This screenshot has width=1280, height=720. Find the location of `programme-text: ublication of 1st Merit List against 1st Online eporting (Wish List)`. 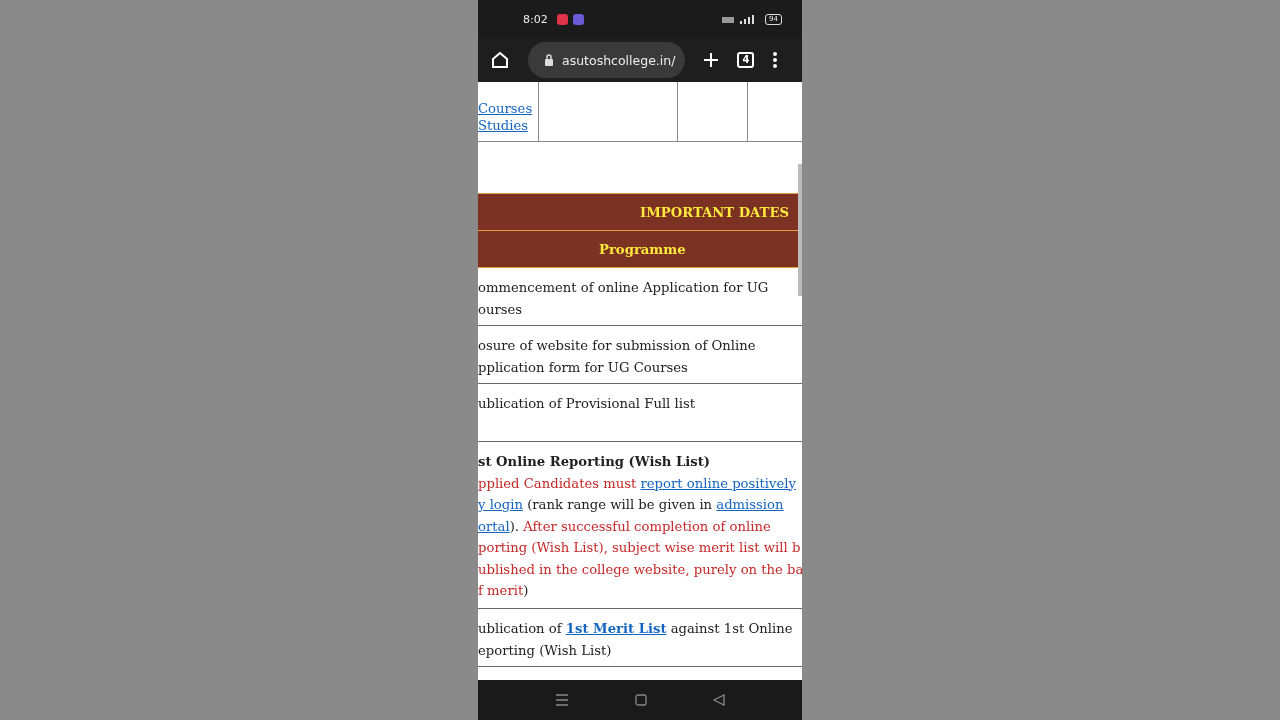

programme-text: ublication of 1st Merit List against 1st Online eporting (Wish List) is located at coordinates (636, 640).